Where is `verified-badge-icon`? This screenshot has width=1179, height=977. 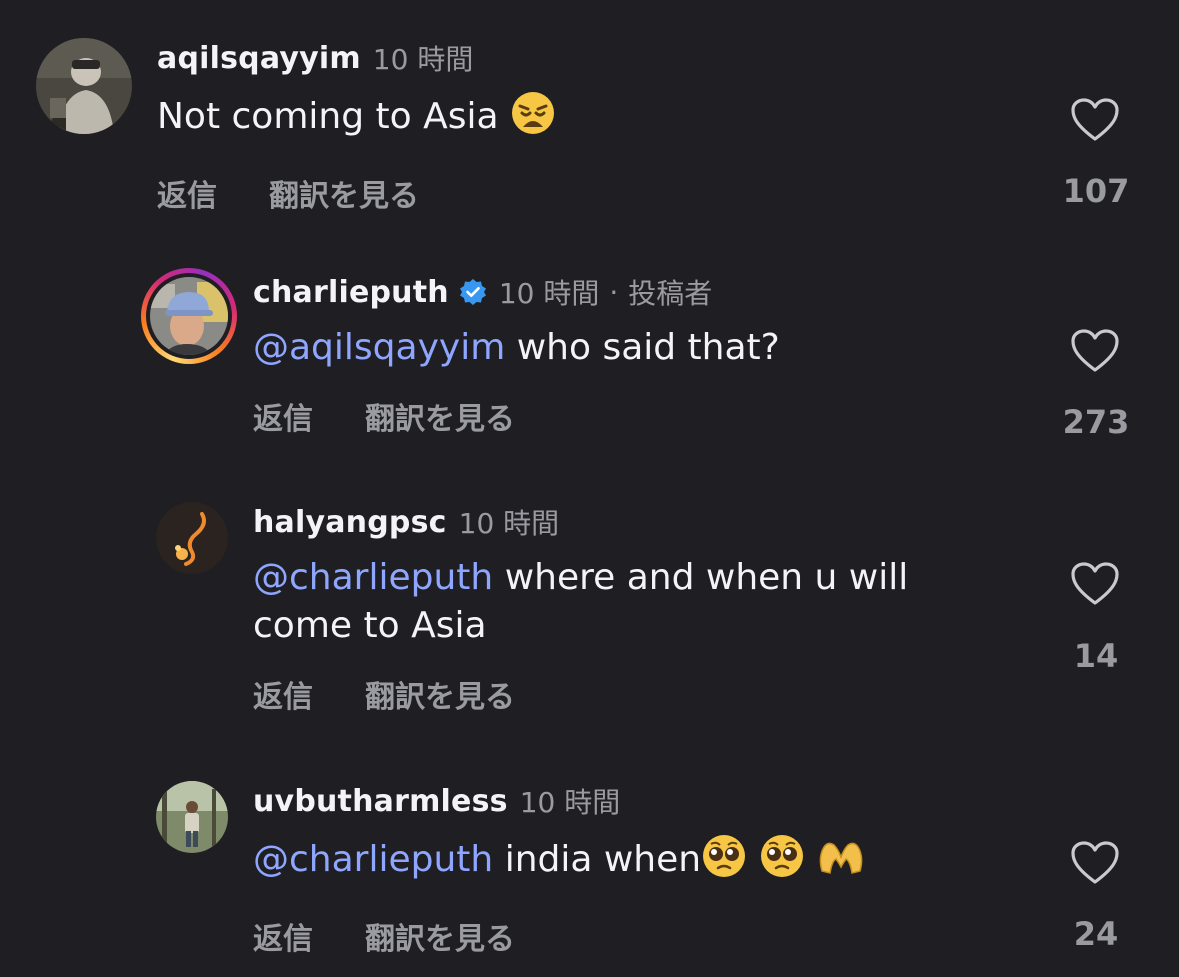 verified-badge-icon is located at coordinates (473, 292).